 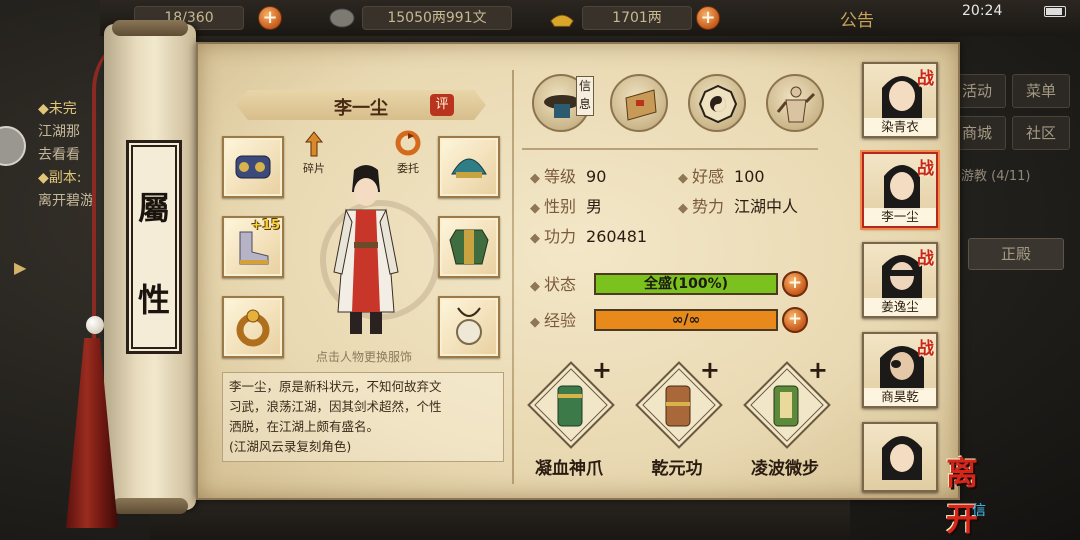 I want to click on level-row: ◆ 等级 90, so click(x=568, y=176).